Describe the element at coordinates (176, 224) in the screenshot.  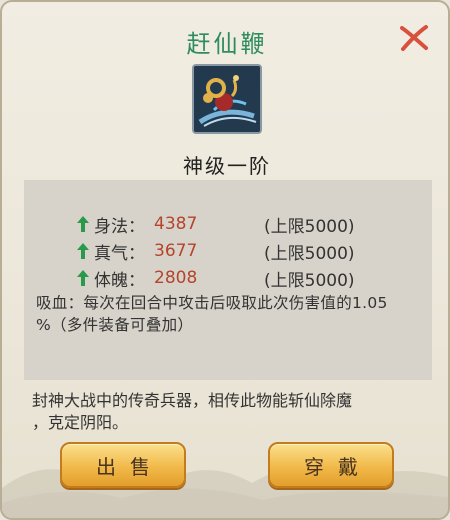
I see `stat-value: 4387` at that location.